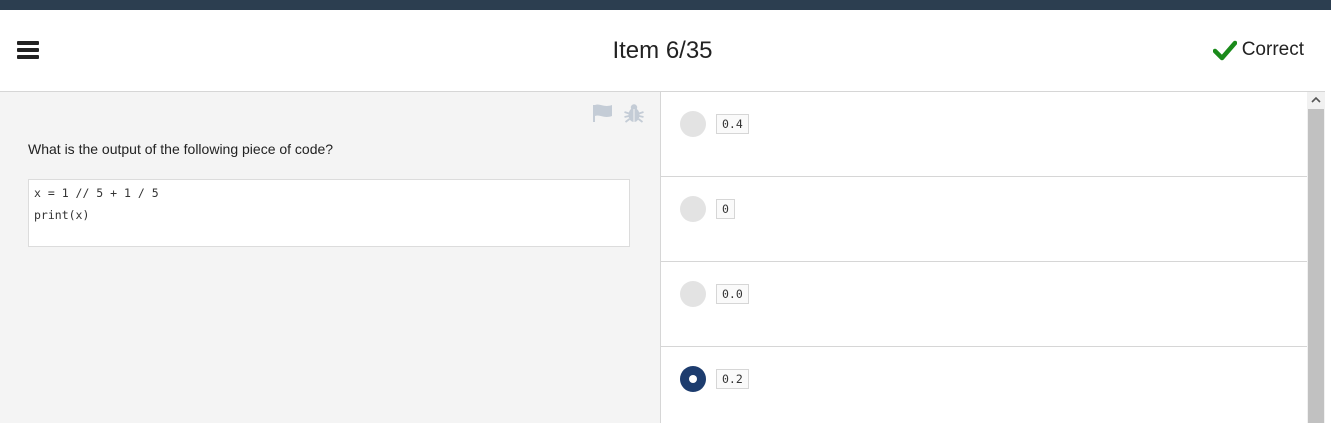  I want to click on status-badge: Correct, so click(1258, 50).